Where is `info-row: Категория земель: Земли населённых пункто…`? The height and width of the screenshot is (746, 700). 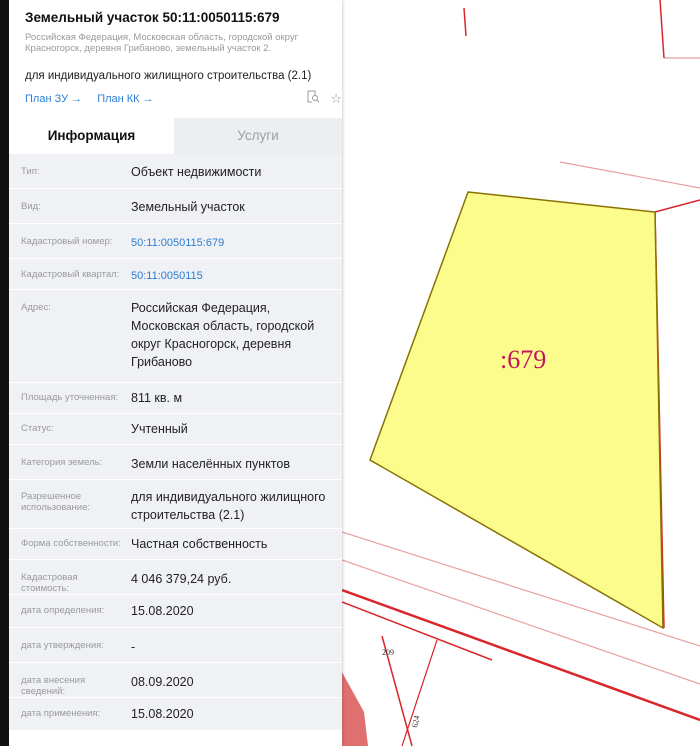 info-row: Категория земель: Земли населённых пункто… is located at coordinates (175, 462).